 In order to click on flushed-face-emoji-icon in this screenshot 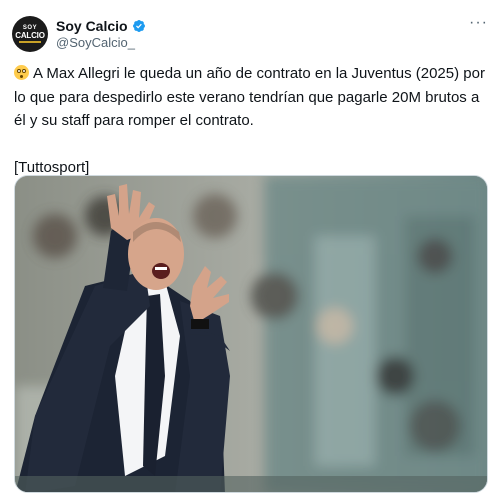, I will do `click(21, 72)`.